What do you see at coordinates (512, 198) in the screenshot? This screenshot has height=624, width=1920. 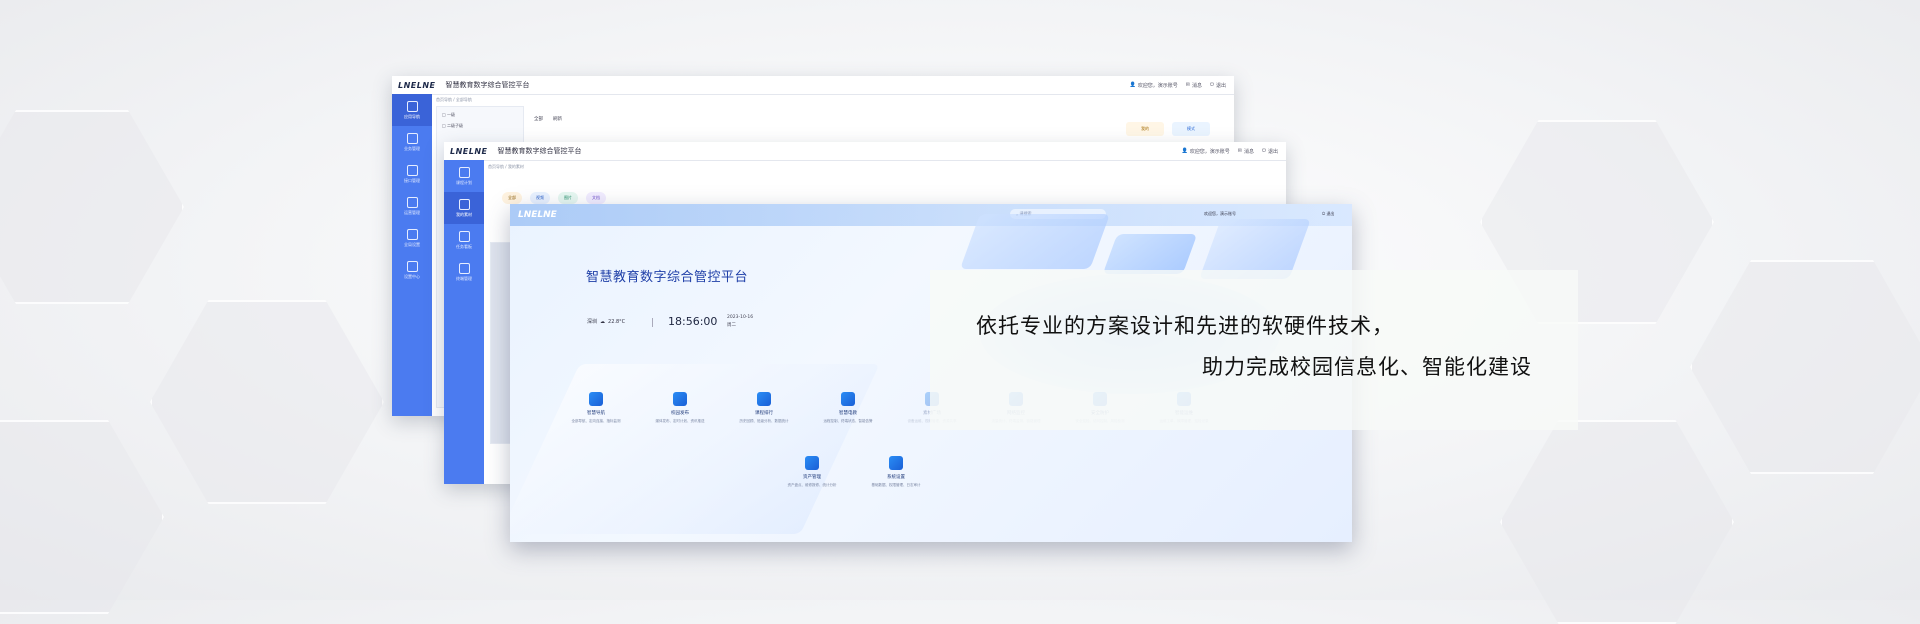 I see `chip-all: 全部` at bounding box center [512, 198].